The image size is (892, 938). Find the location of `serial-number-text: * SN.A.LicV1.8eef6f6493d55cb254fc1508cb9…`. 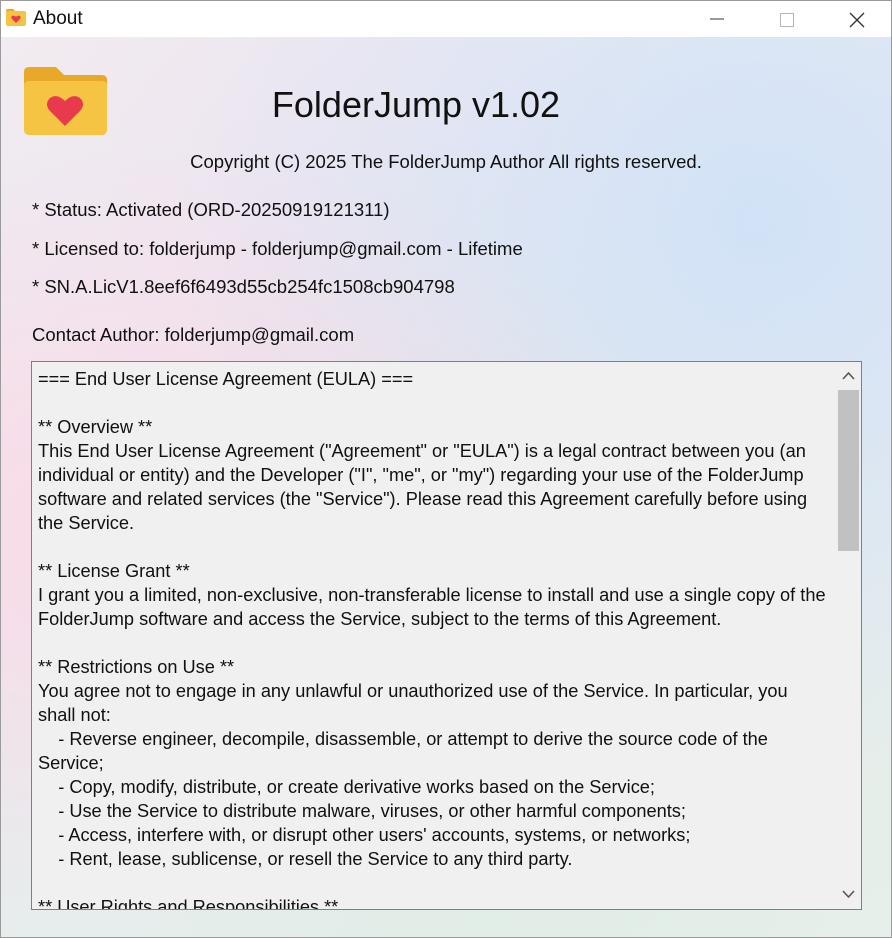

serial-number-text: * SN.A.LicV1.8eef6f6493d55cb254fc1508cb9… is located at coordinates (243, 286).